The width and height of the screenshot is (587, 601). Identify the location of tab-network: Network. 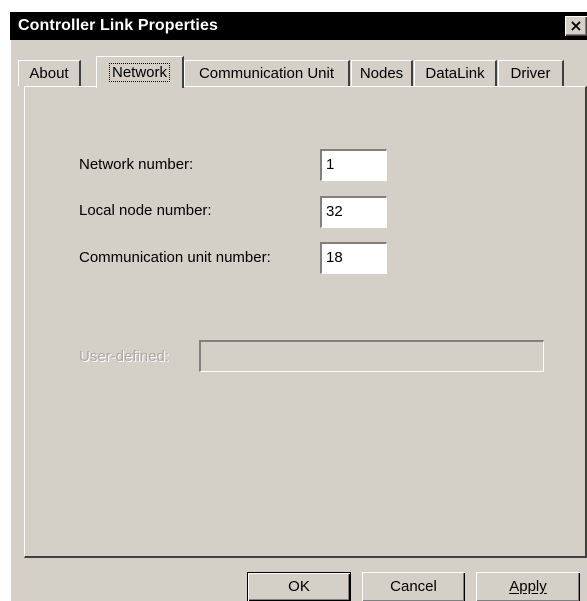
(140, 72).